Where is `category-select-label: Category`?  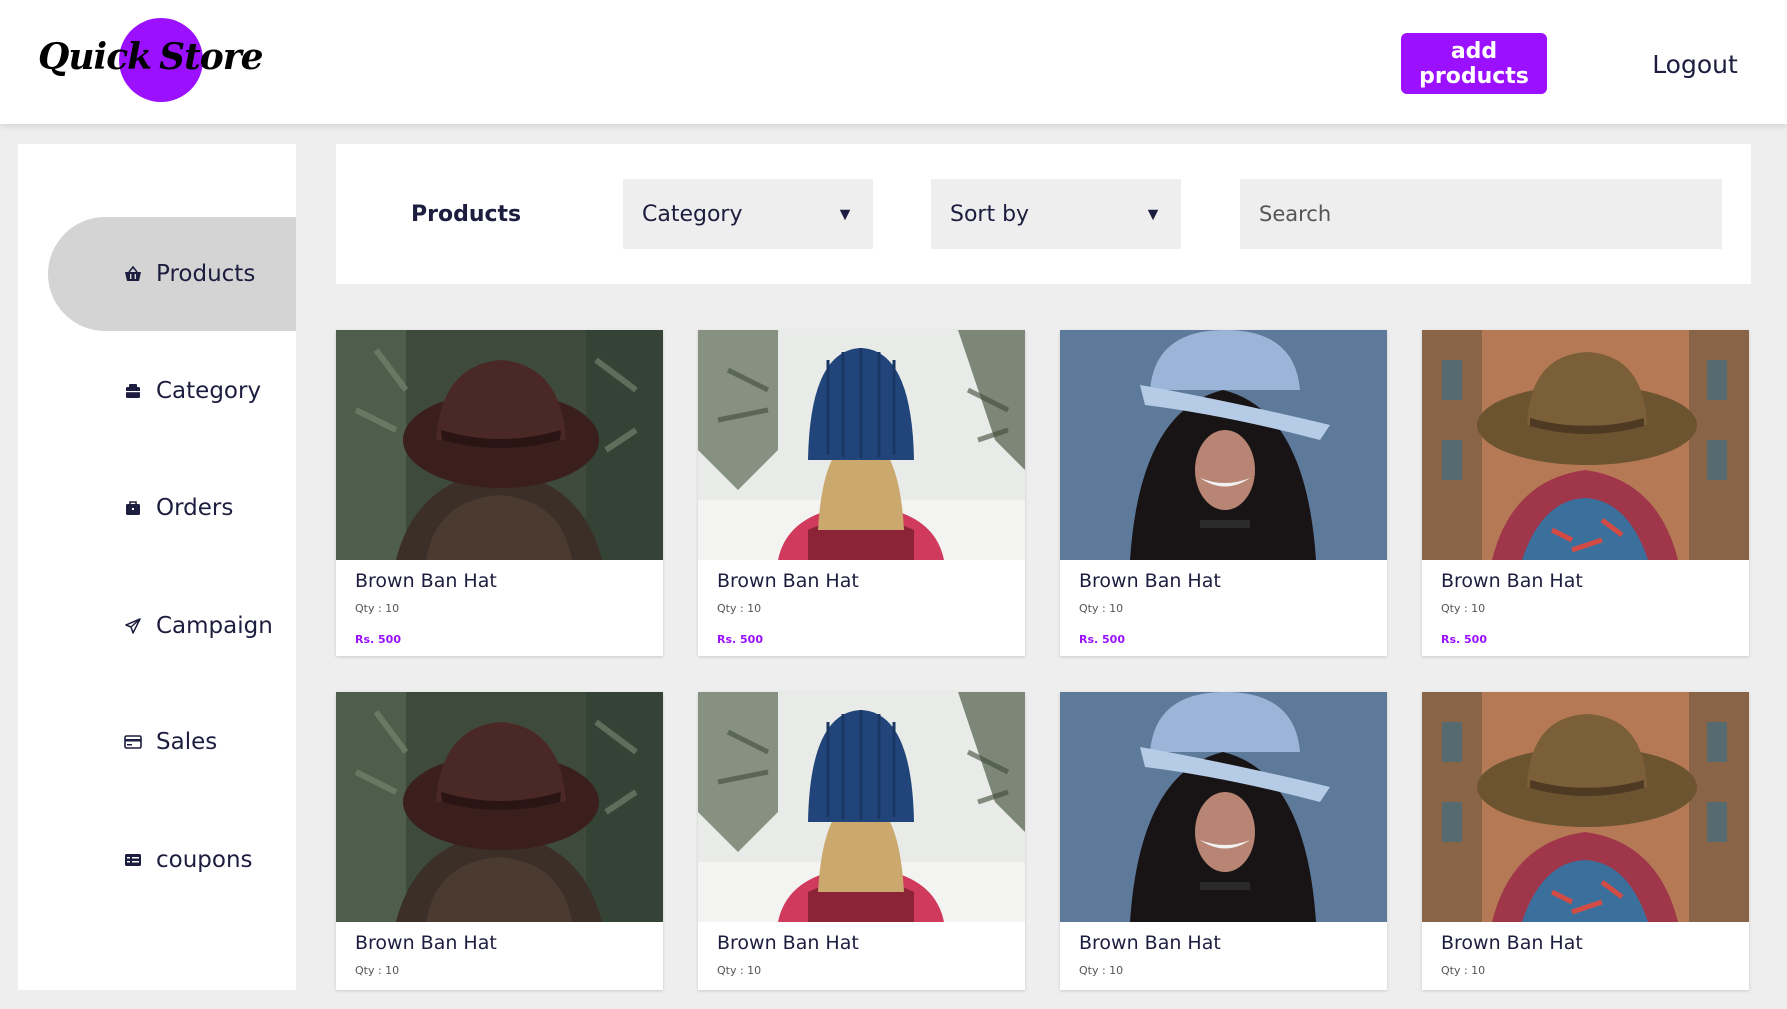 category-select-label: Category is located at coordinates (692, 214).